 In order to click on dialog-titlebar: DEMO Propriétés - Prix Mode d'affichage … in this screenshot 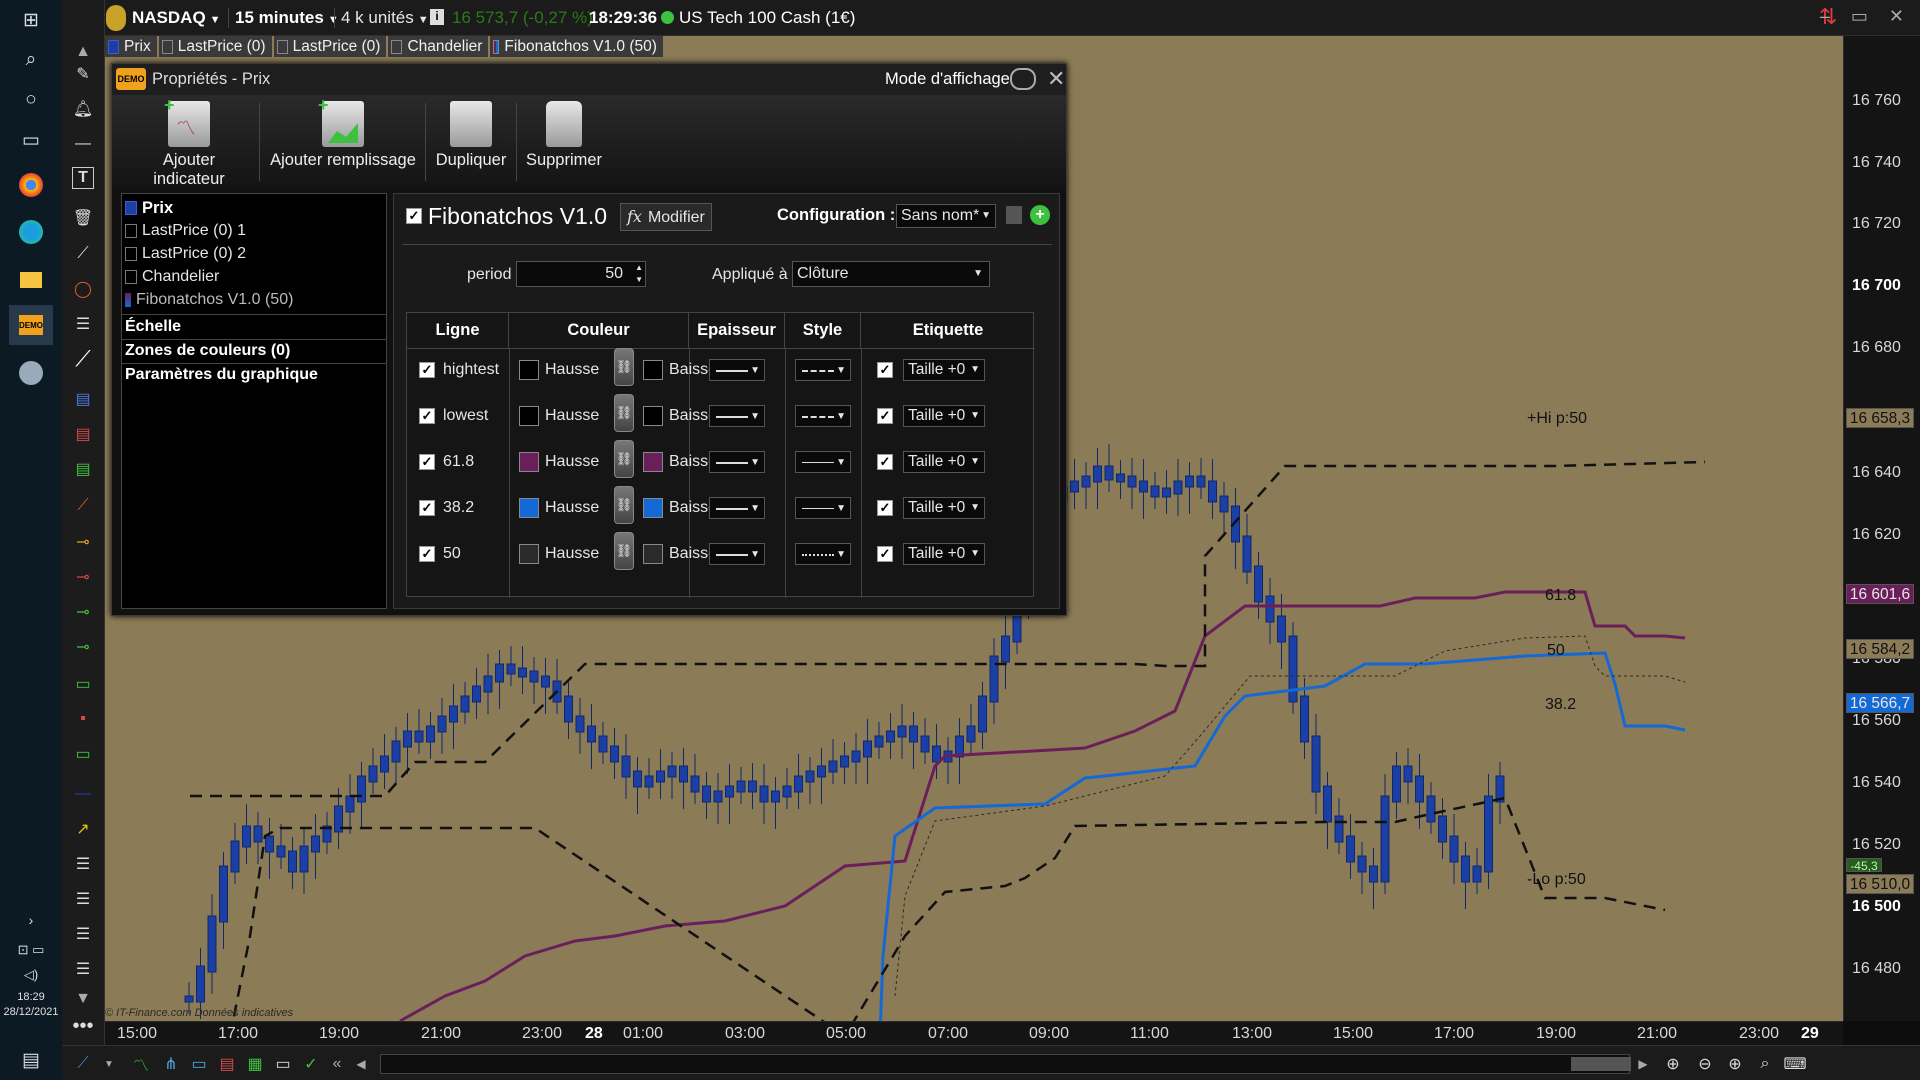, I will do `click(589, 79)`.